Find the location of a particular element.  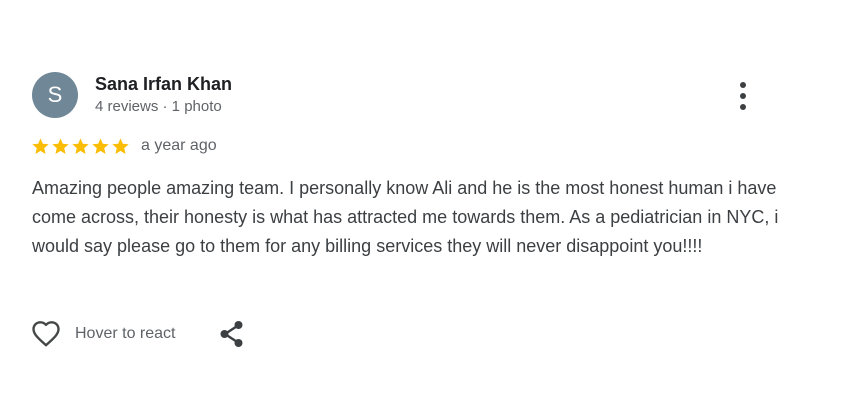

author-info: Sana Irfan Khan 4 reviews · 1 photo is located at coordinates (163, 94).